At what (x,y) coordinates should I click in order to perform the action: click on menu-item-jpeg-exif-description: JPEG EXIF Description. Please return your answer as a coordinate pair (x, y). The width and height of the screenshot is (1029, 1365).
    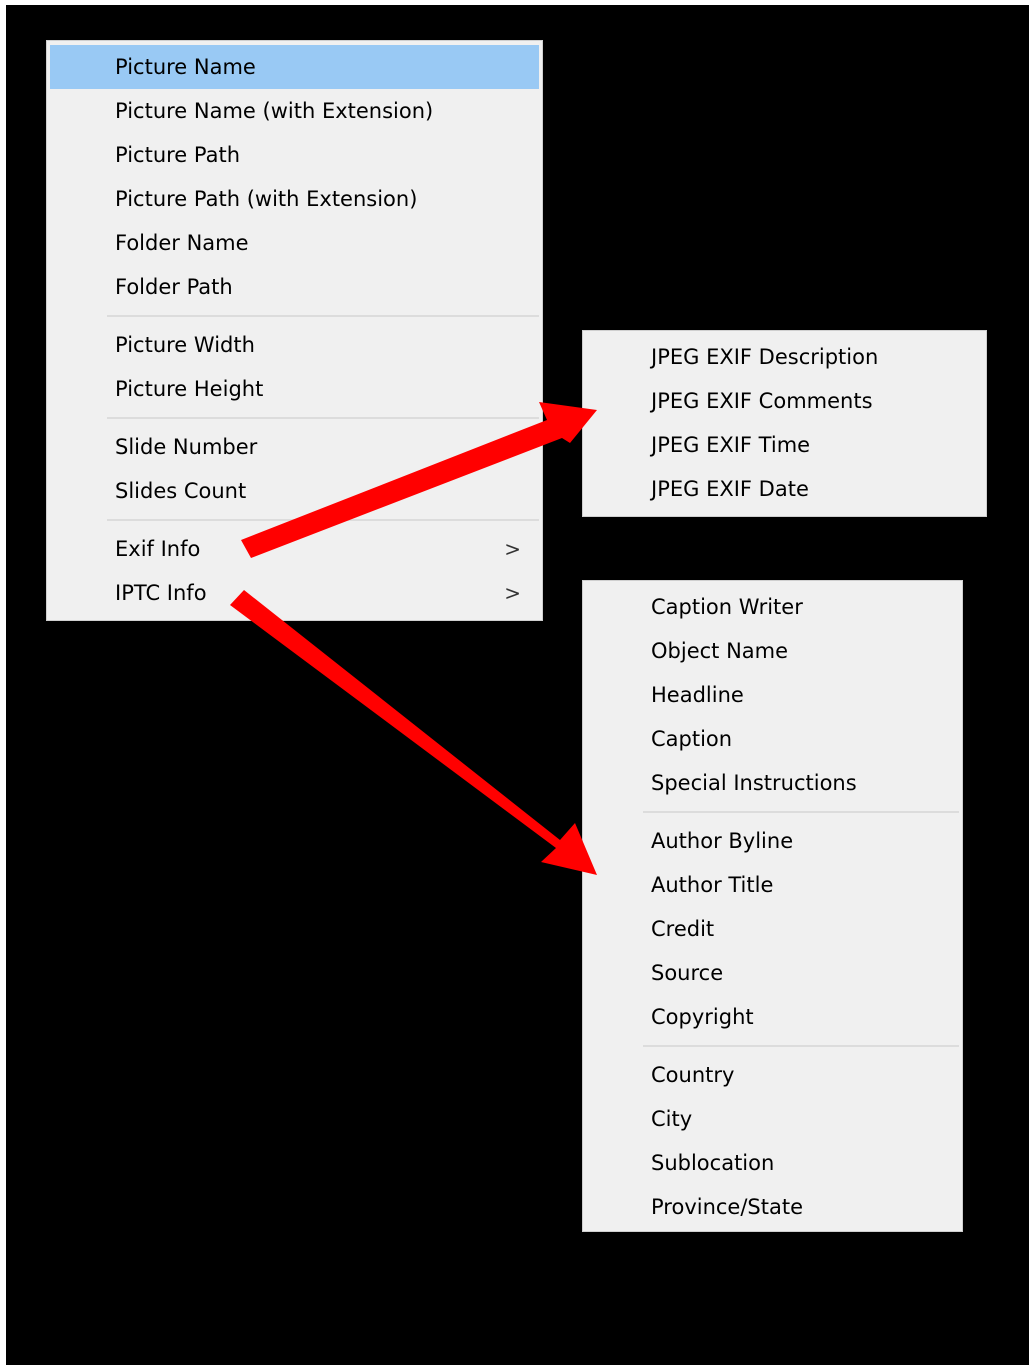
    Looking at the image, I should click on (784, 357).